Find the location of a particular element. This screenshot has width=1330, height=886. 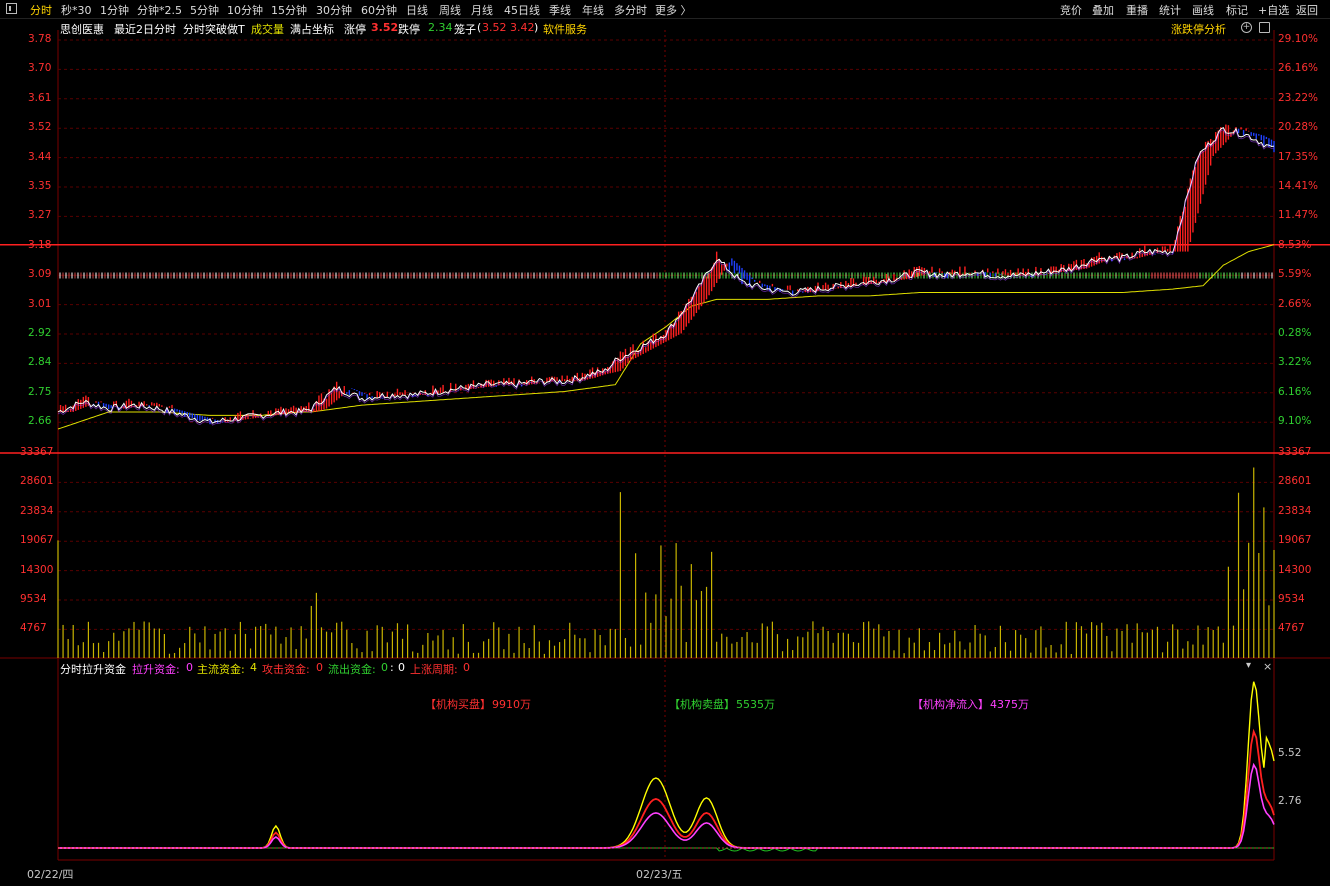

percent-tick-label: 26.16% is located at coordinates (1298, 68).